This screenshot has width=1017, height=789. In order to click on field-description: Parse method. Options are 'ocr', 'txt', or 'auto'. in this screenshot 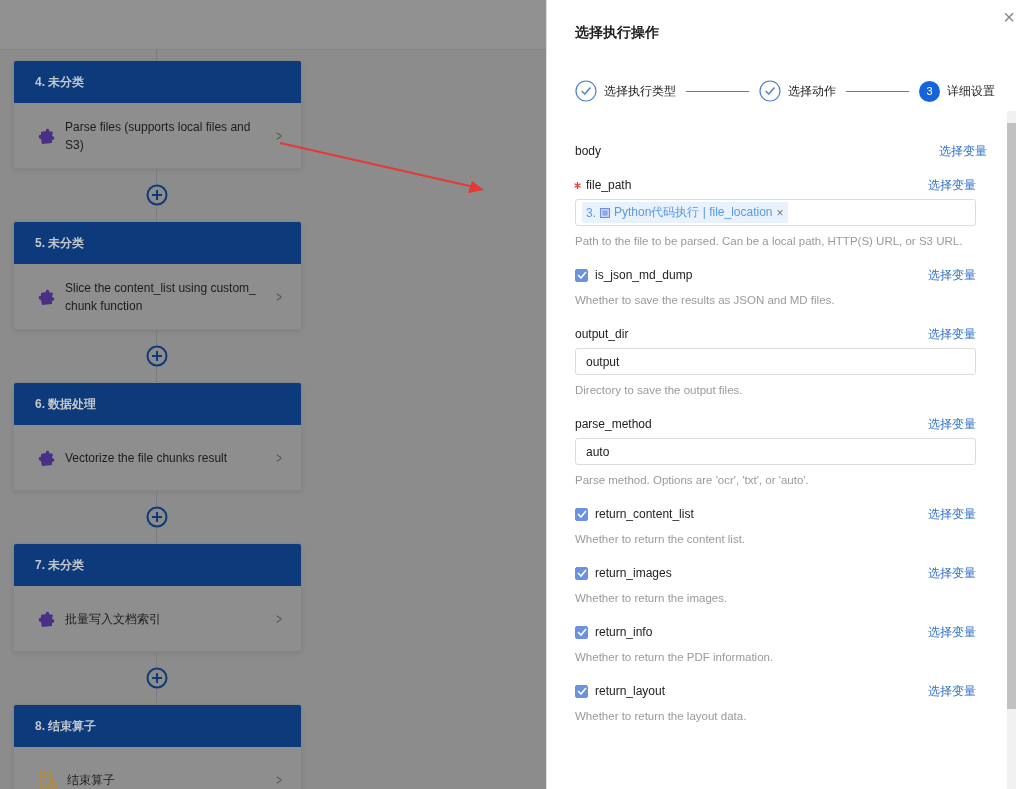, I will do `click(692, 480)`.